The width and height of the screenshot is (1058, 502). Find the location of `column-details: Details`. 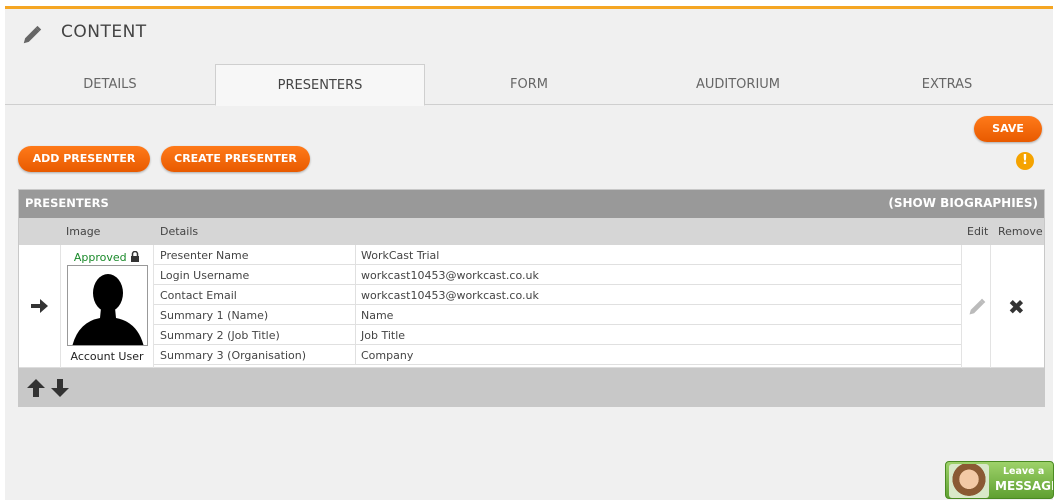

column-details: Details is located at coordinates (179, 231).